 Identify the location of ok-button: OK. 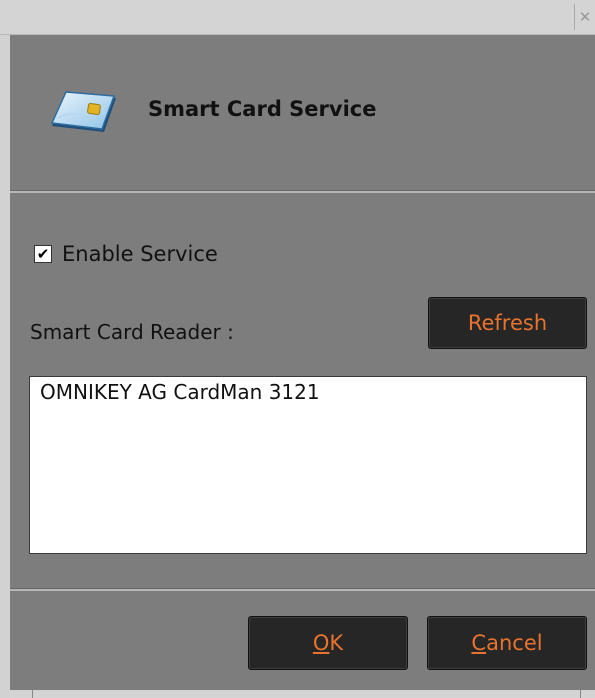
(328, 643).